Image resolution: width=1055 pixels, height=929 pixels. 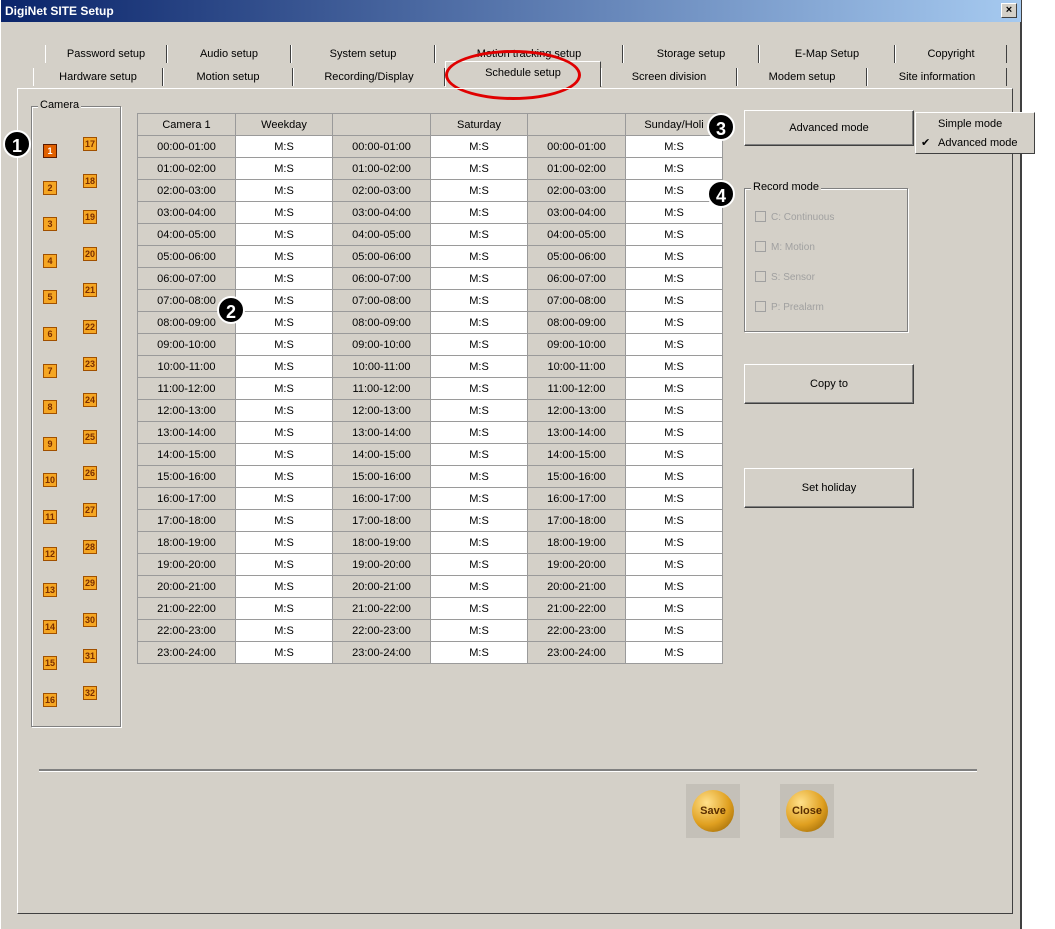 I want to click on option-motion: M: Motion, so click(x=785, y=247).